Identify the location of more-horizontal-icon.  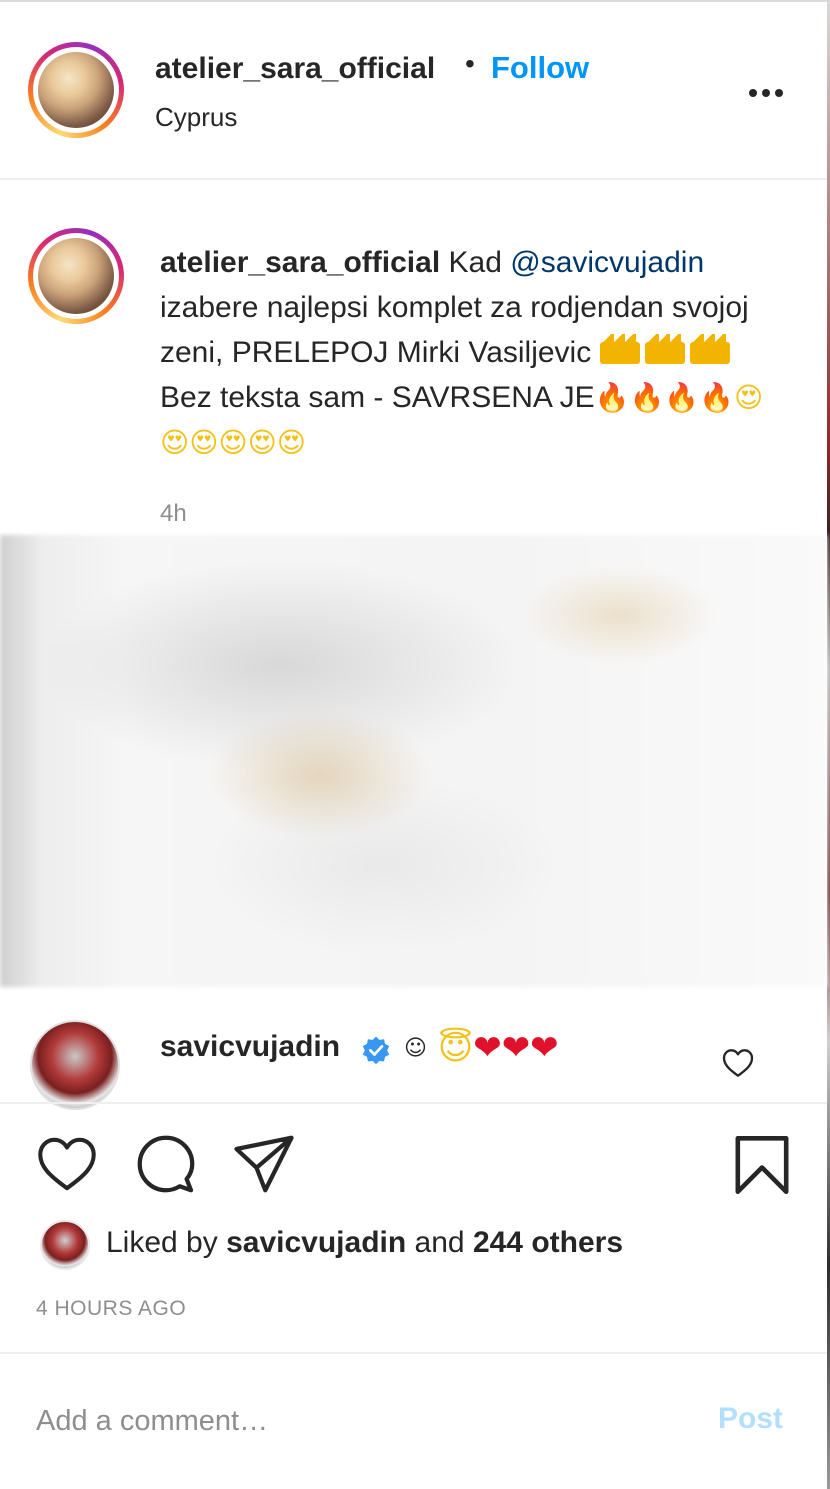
(766, 93).